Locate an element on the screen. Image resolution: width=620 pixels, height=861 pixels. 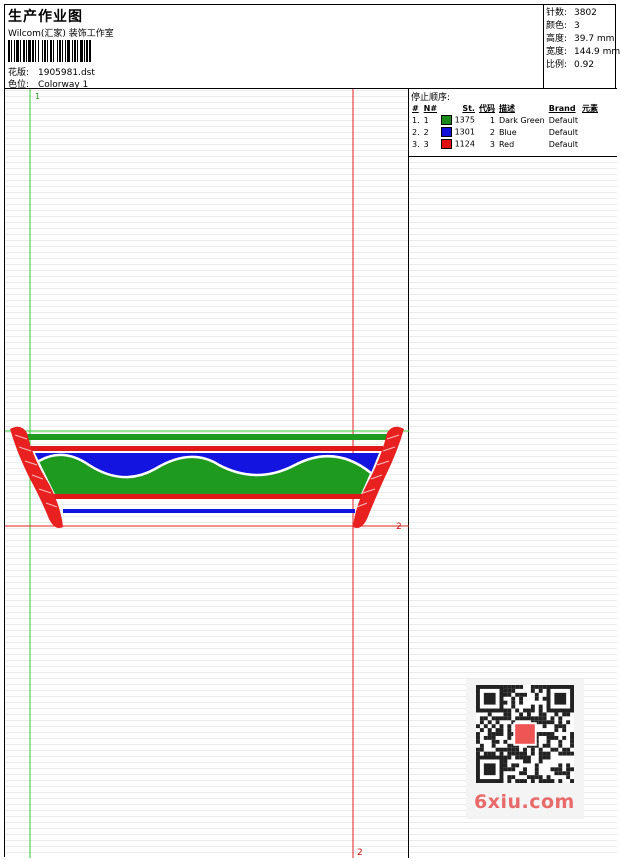
stat-stitches: 针数: 3802 is located at coordinates (571, 13).